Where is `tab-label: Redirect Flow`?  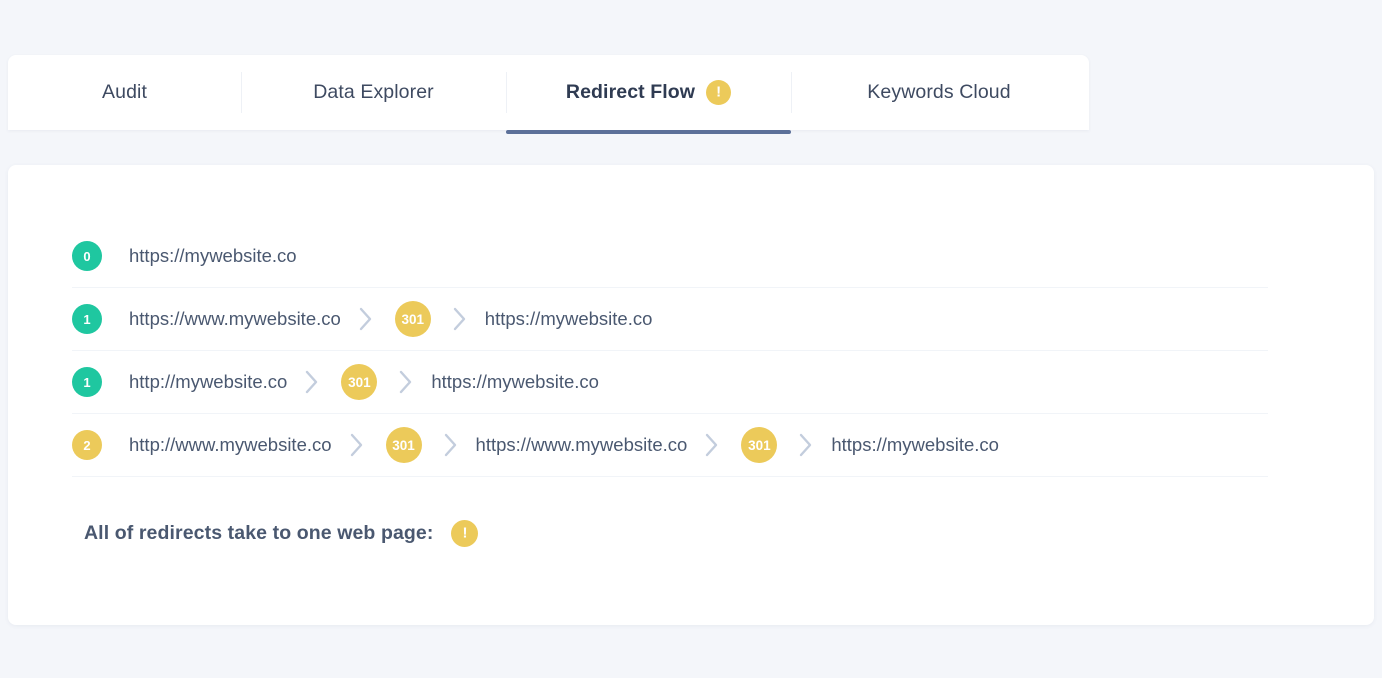
tab-label: Redirect Flow is located at coordinates (630, 92).